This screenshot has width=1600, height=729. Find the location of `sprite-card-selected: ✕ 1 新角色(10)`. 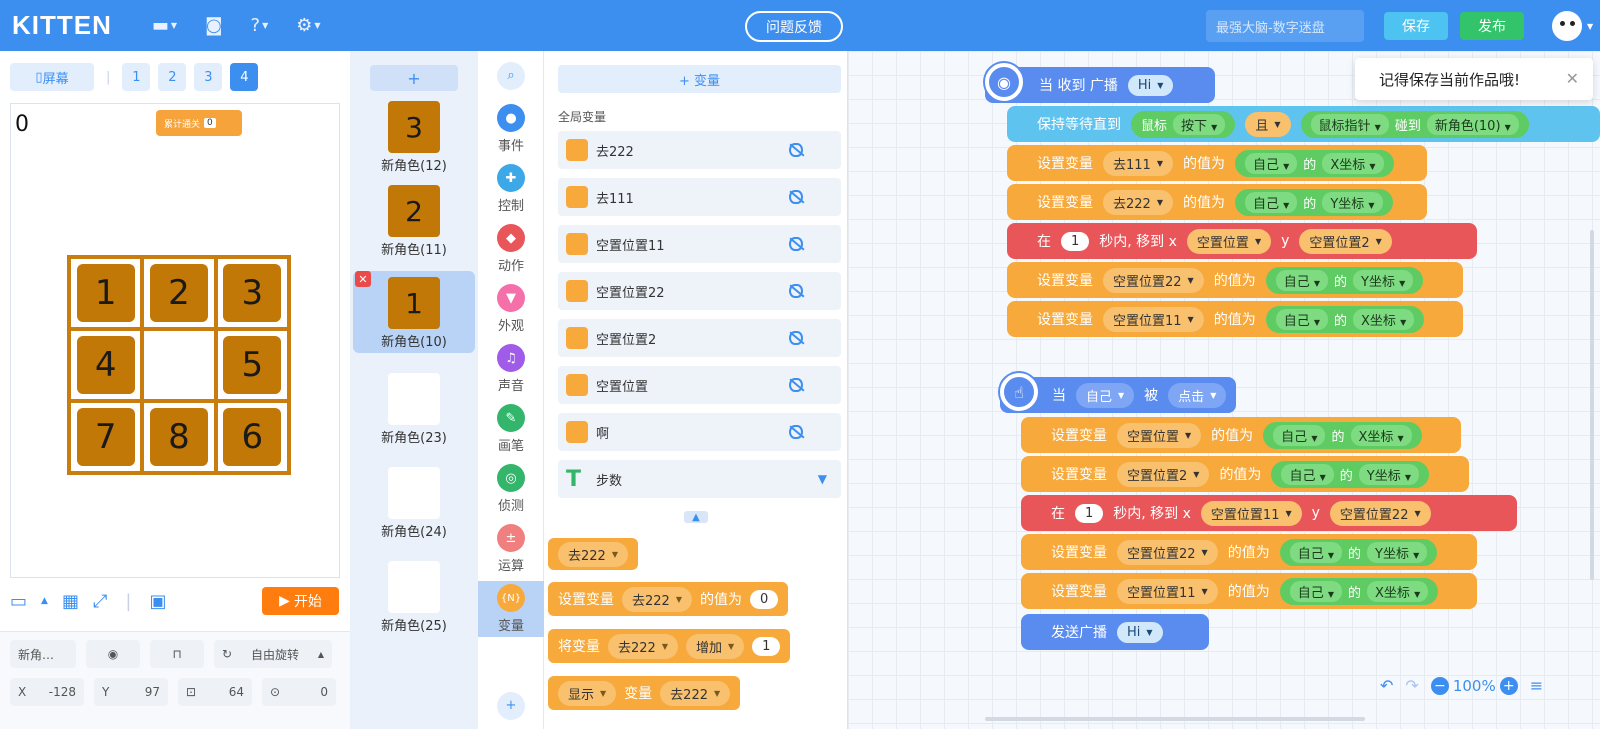

sprite-card-selected: ✕ 1 新角色(10) is located at coordinates (414, 312).